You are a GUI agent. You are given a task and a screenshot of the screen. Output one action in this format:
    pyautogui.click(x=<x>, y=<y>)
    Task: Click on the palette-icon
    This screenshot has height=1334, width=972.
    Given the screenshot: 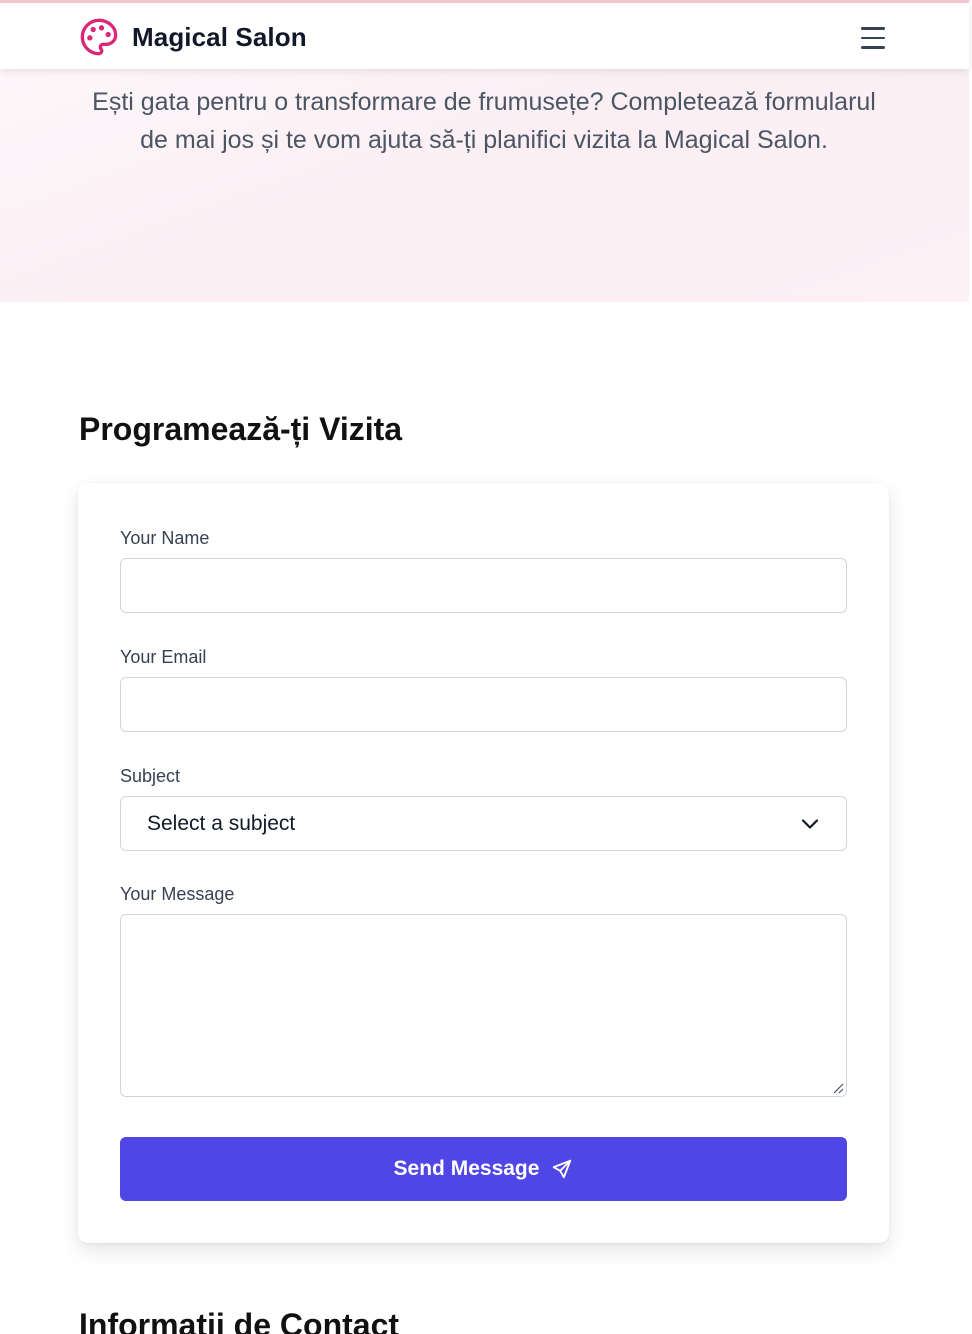 What is the action you would take?
    pyautogui.click(x=99, y=37)
    